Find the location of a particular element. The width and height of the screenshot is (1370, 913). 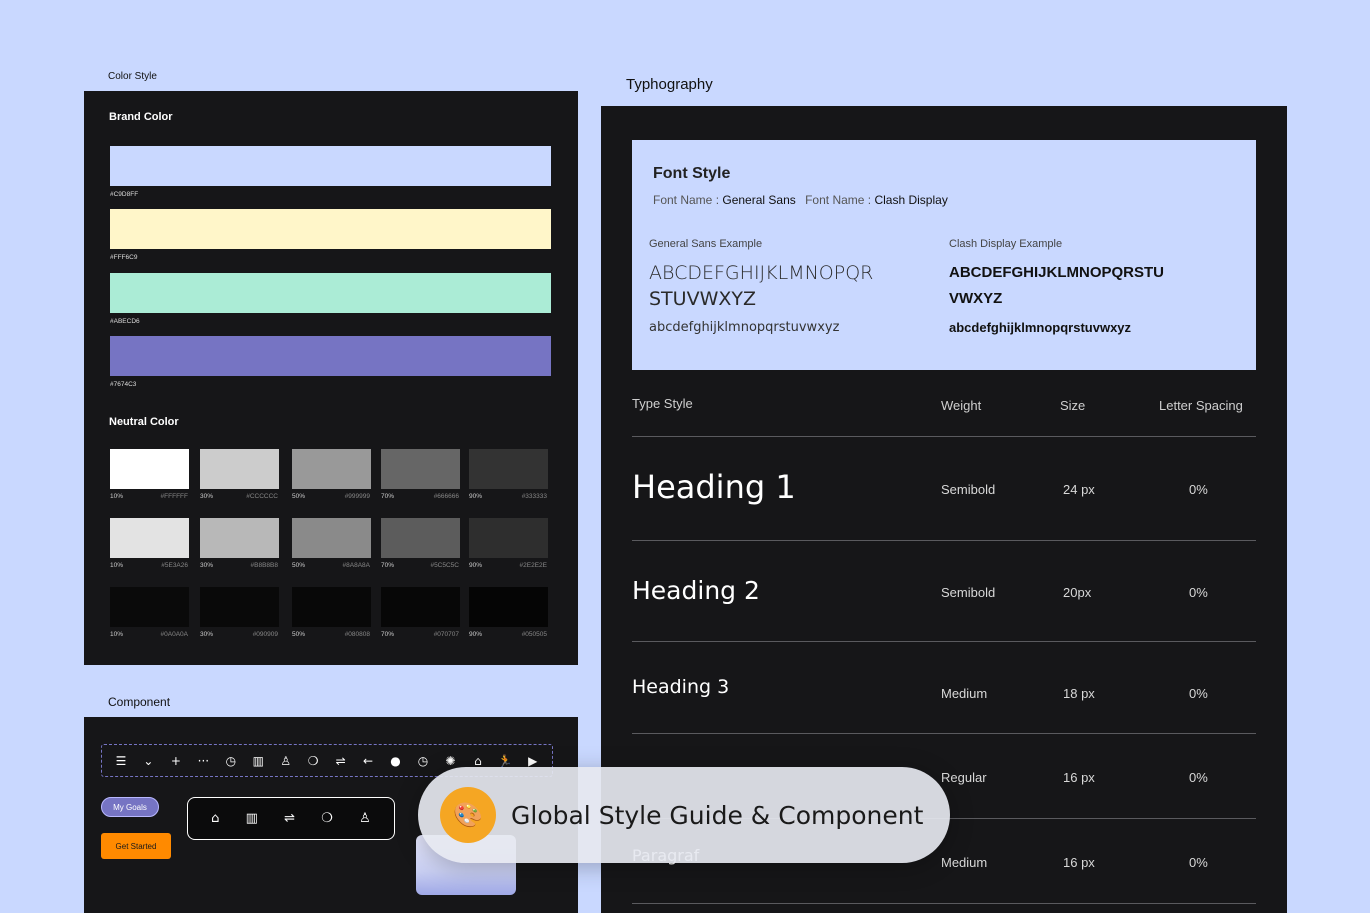

neutral-hex-label: #050505 is located at coordinates (534, 634).